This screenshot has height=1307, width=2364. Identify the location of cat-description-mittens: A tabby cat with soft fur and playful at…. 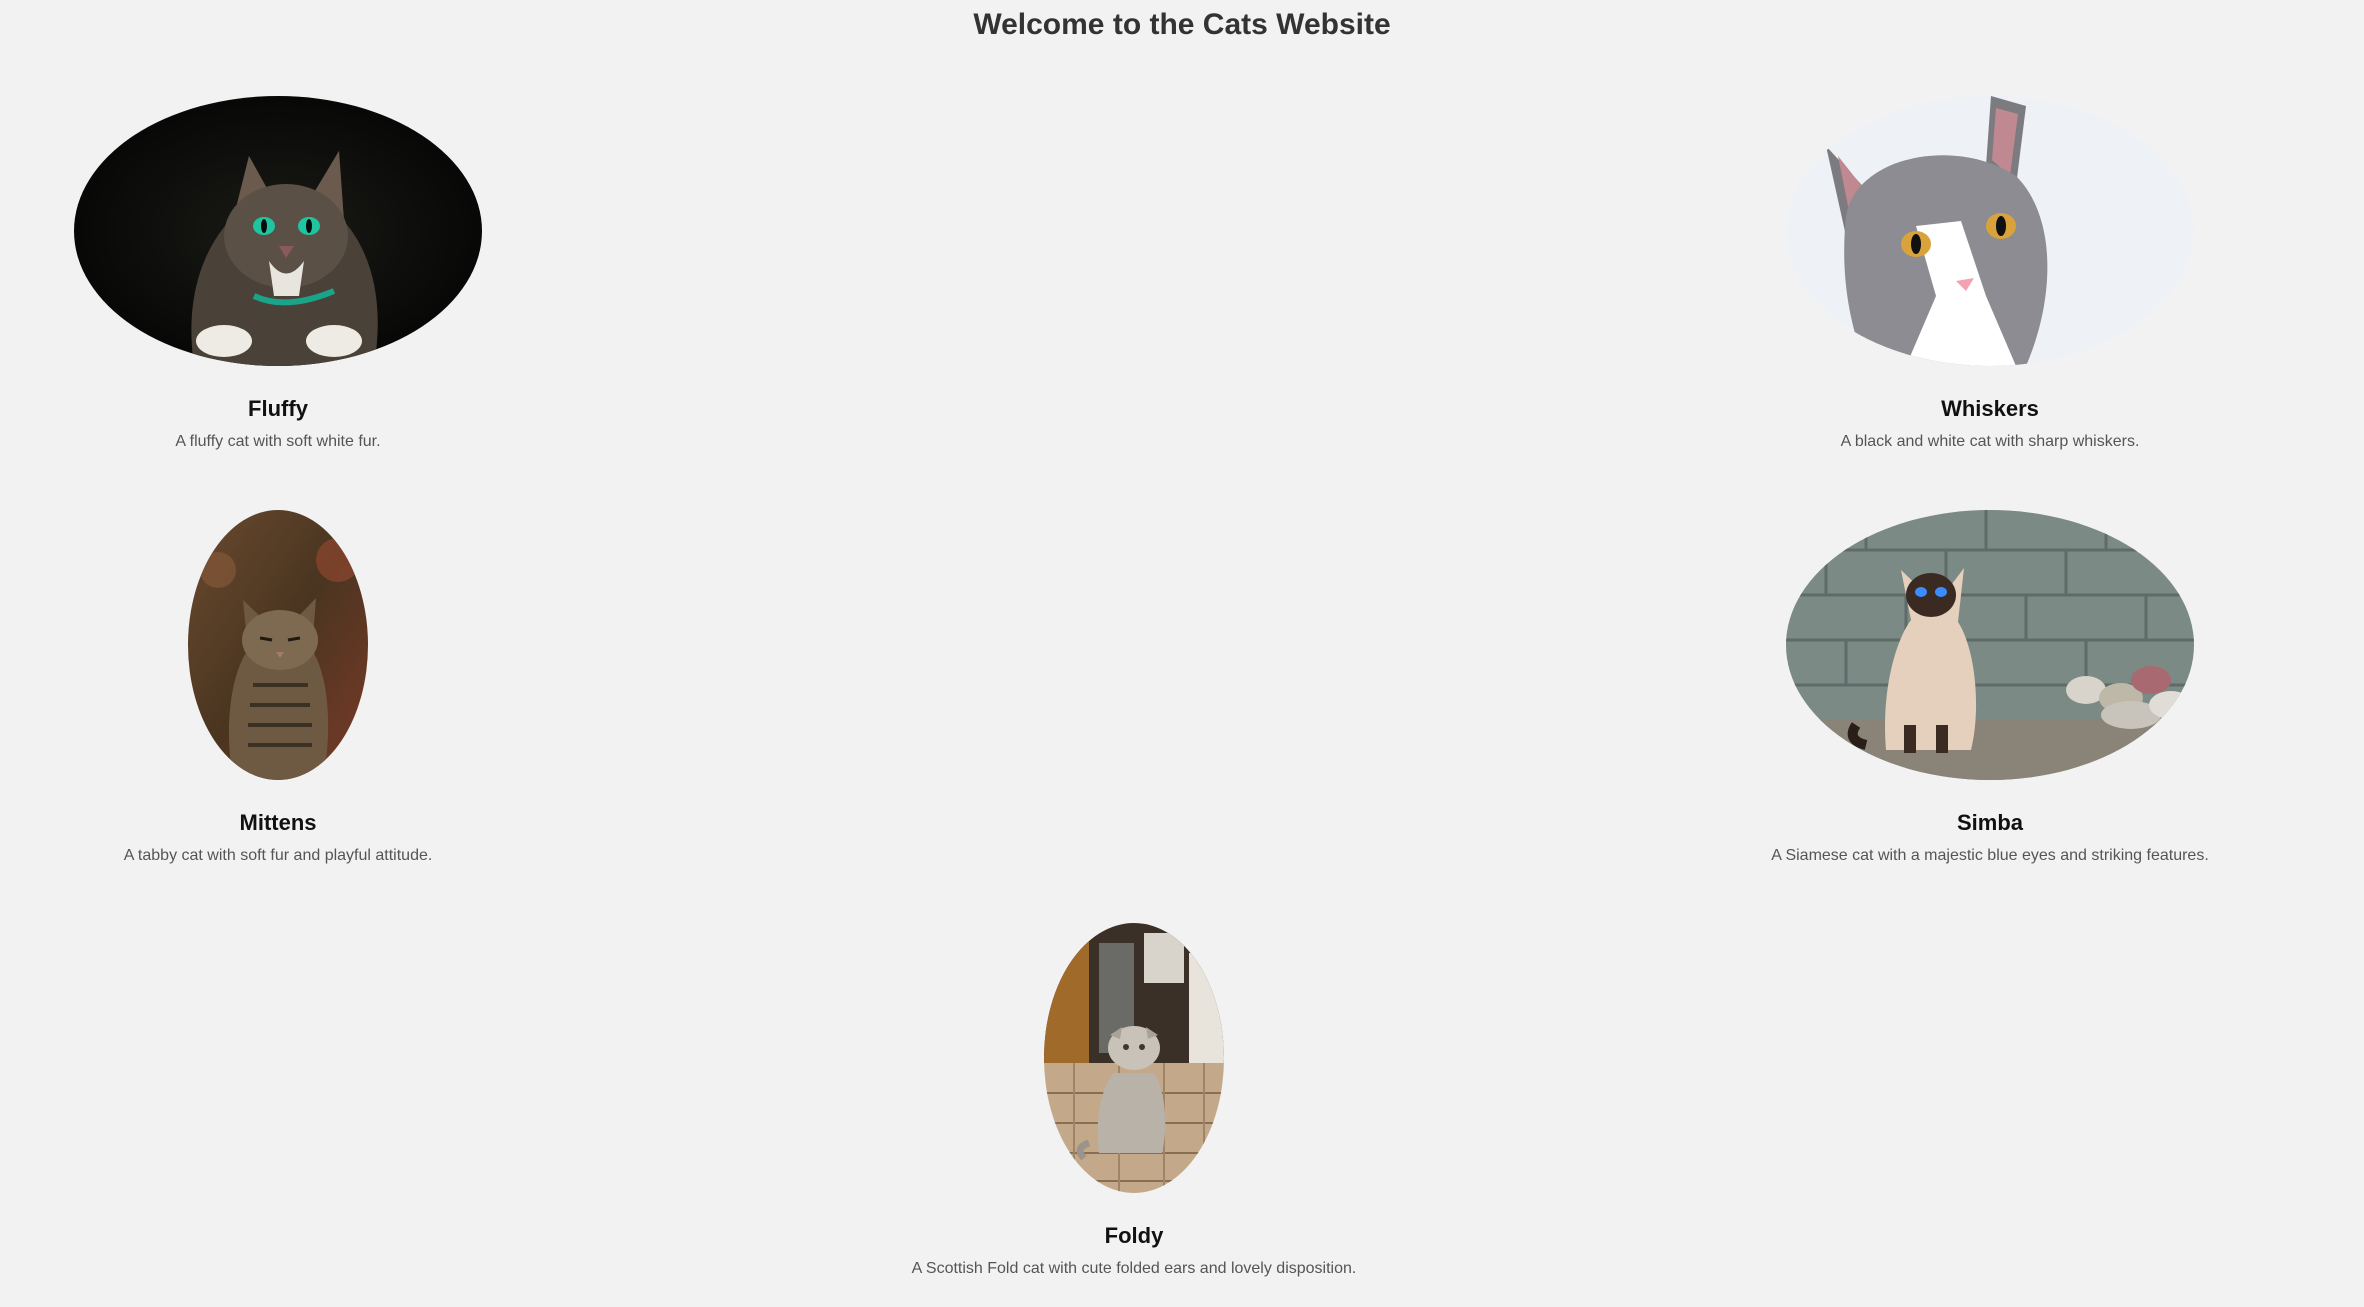
(278, 855).